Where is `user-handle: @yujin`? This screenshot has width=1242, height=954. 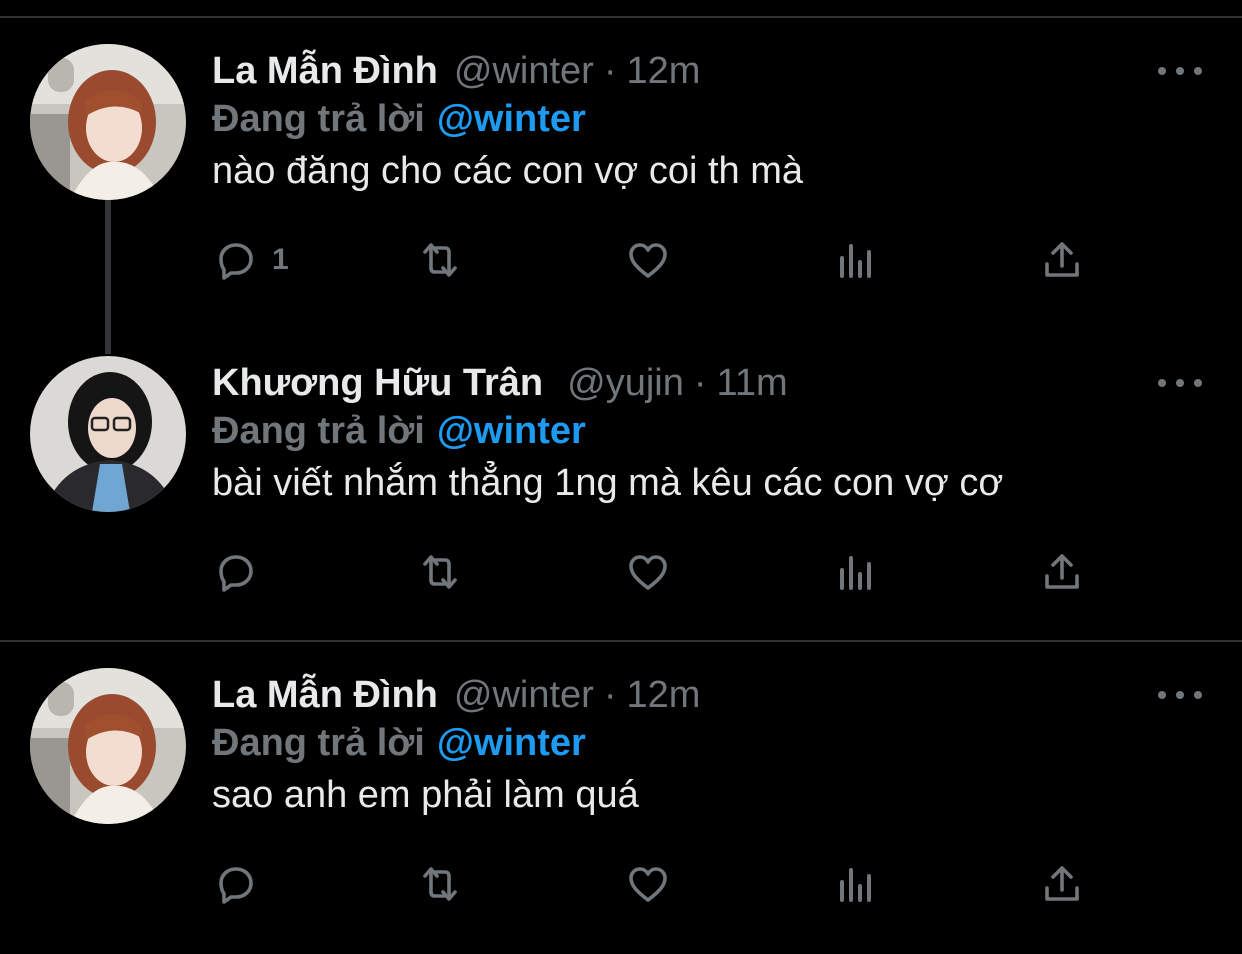 user-handle: @yujin is located at coordinates (625, 383).